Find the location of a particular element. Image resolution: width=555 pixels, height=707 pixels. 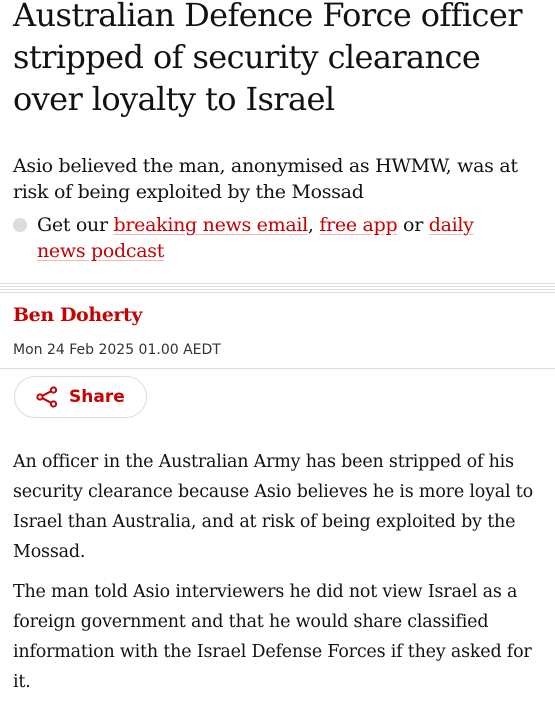

daily-news-podcast-link: daily is located at coordinates (451, 225).